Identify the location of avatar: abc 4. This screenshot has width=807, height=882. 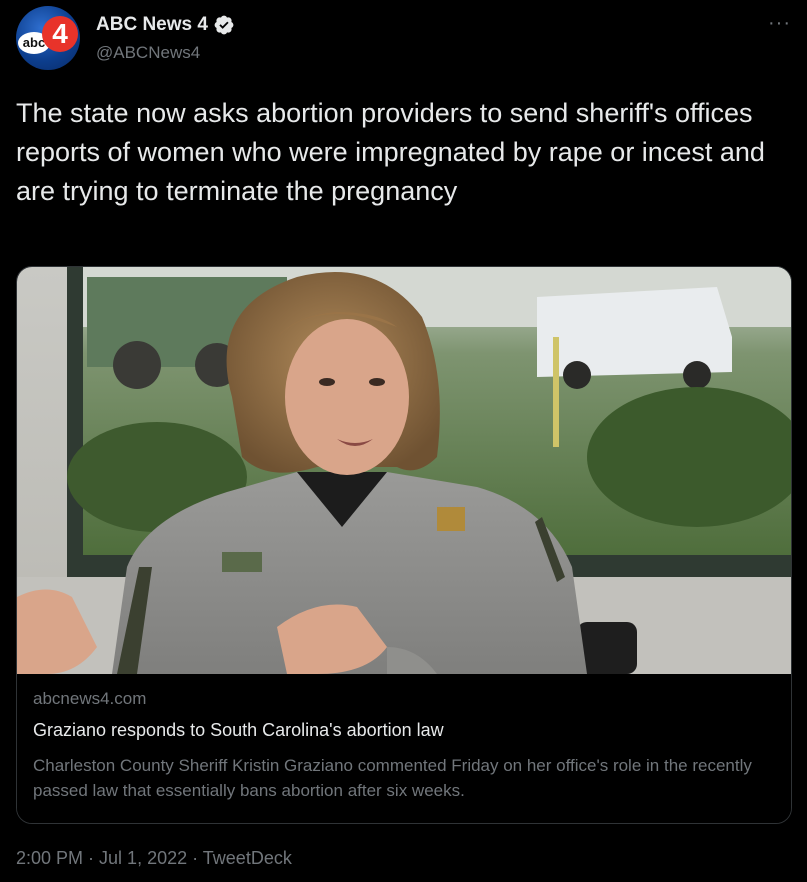
(48, 38).